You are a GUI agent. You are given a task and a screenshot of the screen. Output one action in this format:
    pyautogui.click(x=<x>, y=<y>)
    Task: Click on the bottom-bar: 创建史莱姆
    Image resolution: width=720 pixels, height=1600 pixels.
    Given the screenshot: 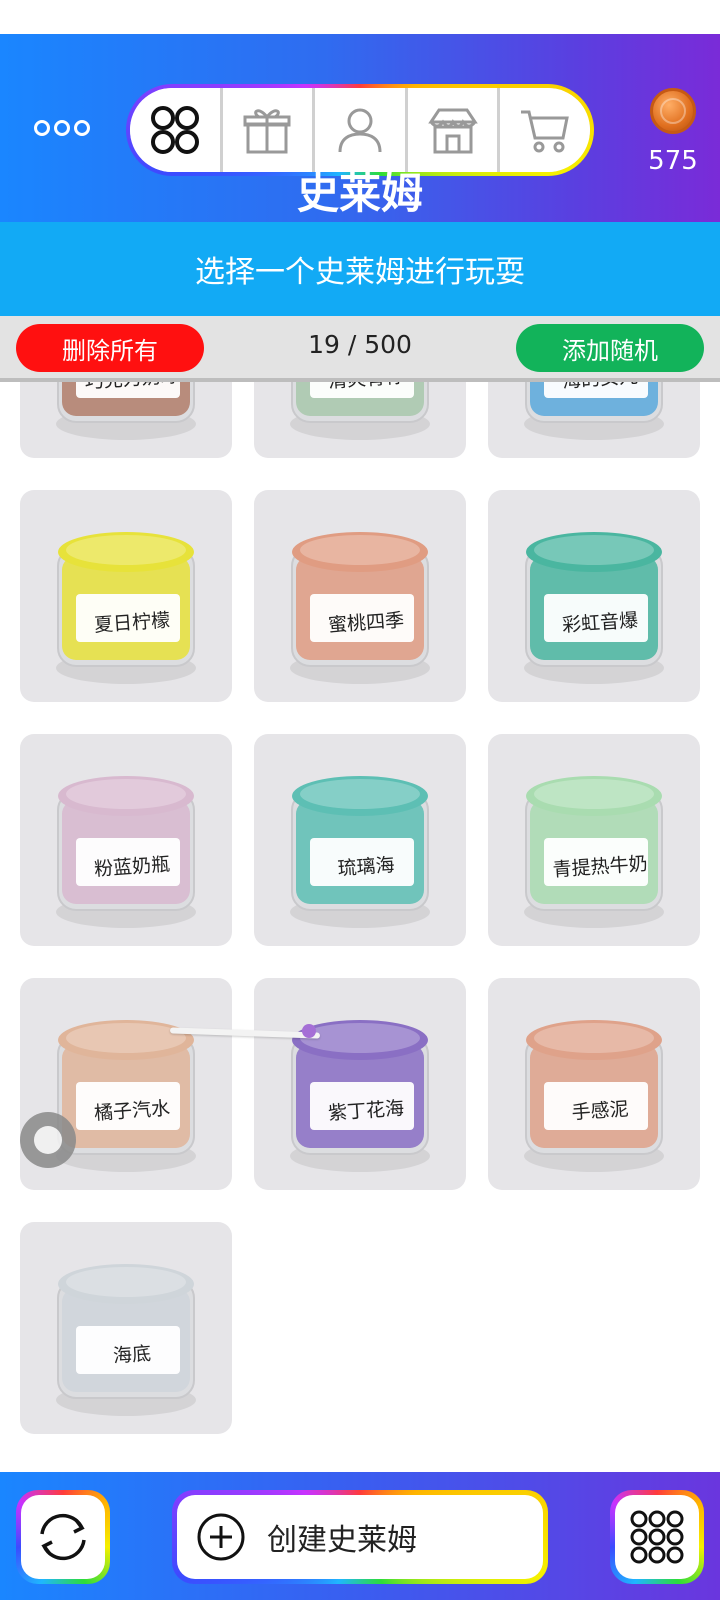 What is the action you would take?
    pyautogui.click(x=360, y=1536)
    